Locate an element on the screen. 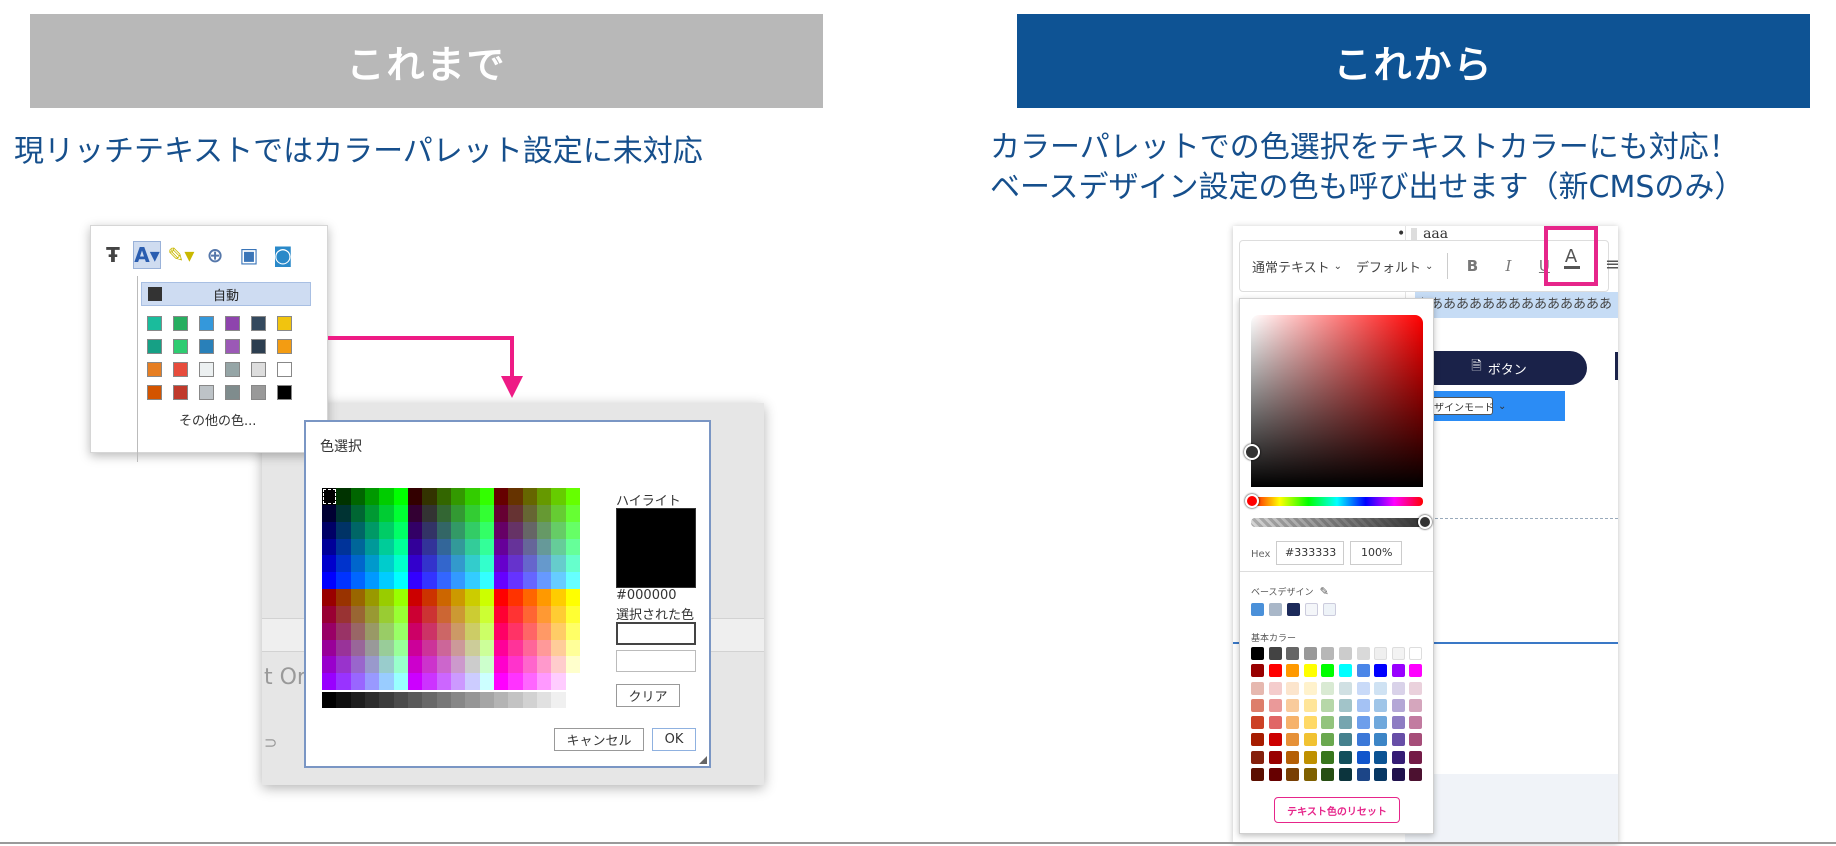 The height and width of the screenshot is (846, 1836). text-color-button: A is located at coordinates (1571, 256).